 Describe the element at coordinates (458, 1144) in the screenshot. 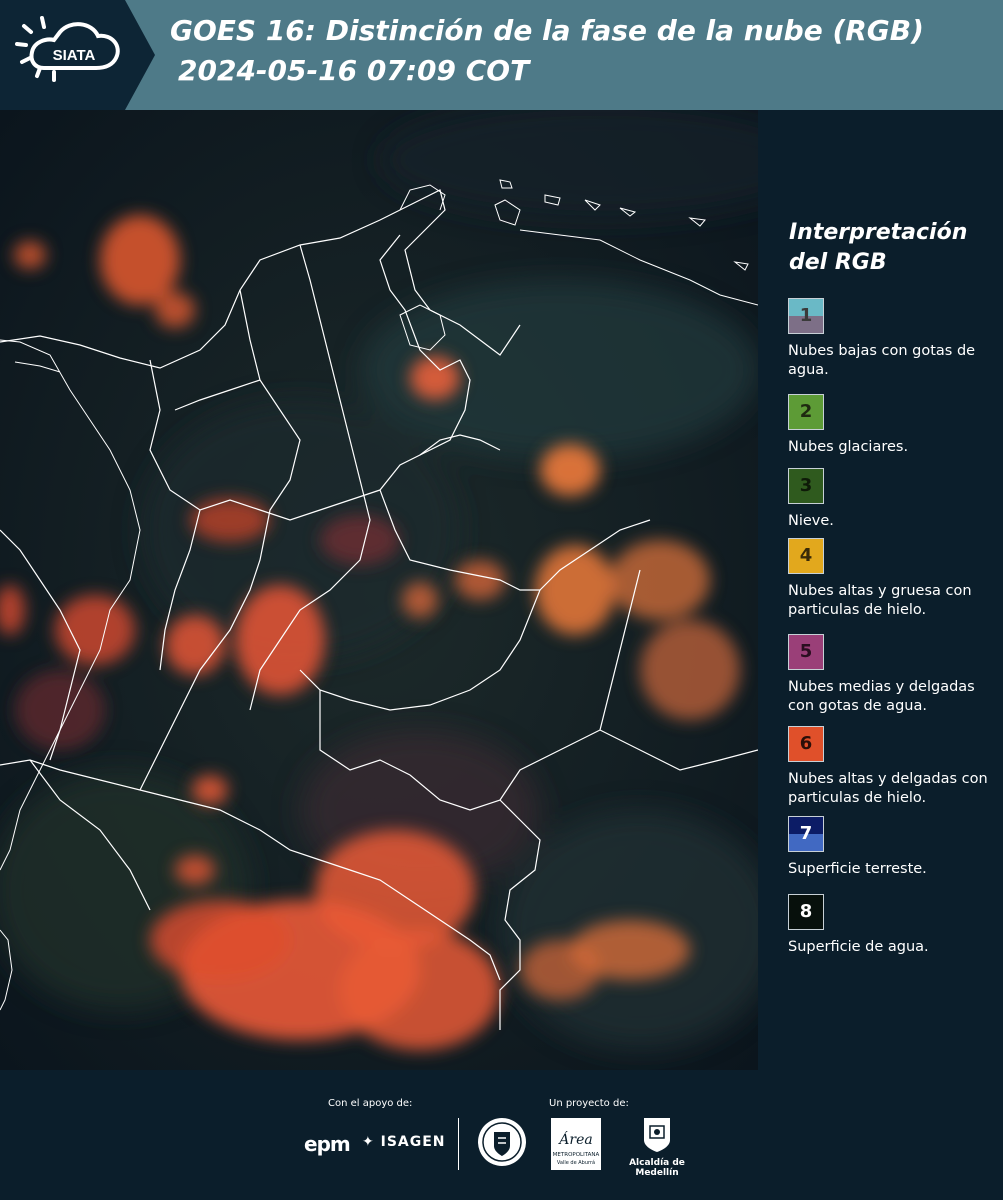

I see `footer-divider` at that location.